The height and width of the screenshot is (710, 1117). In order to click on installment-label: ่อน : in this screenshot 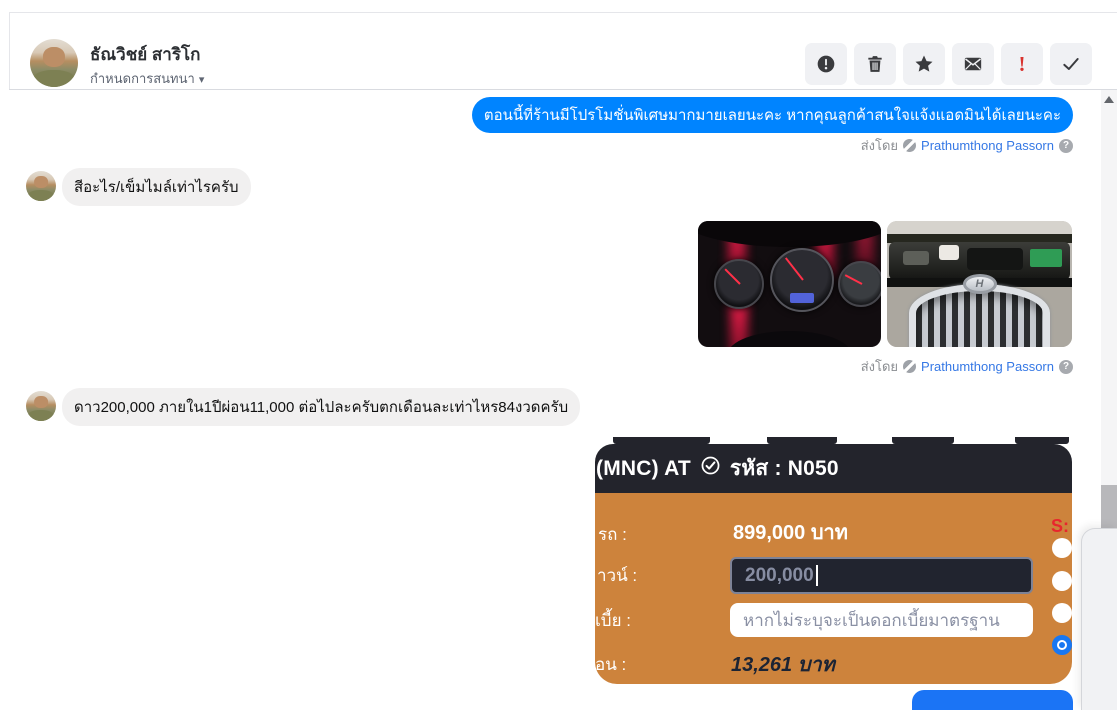, I will do `click(611, 664)`.